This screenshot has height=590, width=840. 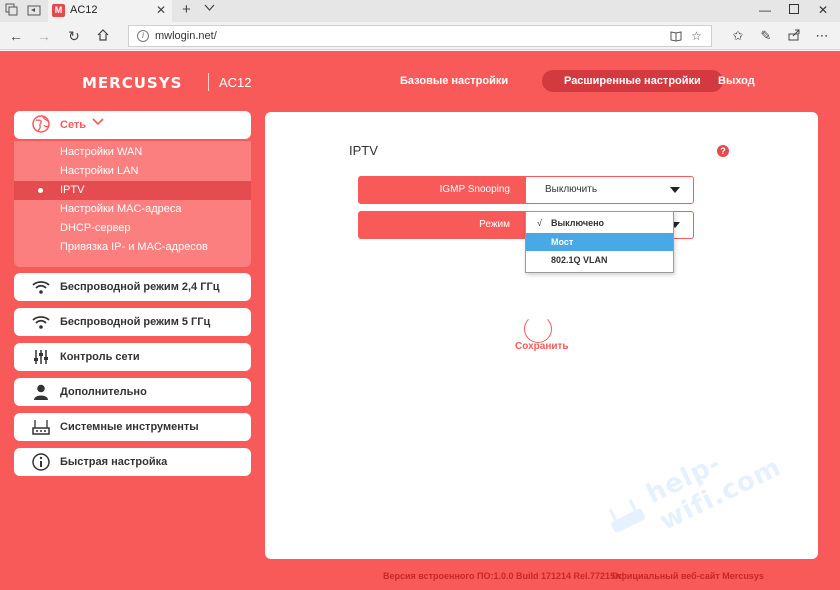 I want to click on browser-toolbar: ← → ↻ i mwlogin.net/ ☆ ✩ ✎ ⋯, so click(x=420, y=36).